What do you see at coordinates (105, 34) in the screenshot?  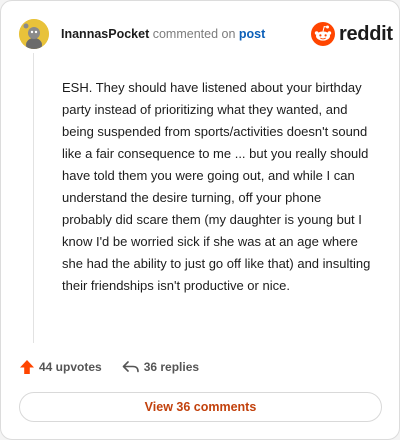 I see `username: InannasPocket` at bounding box center [105, 34].